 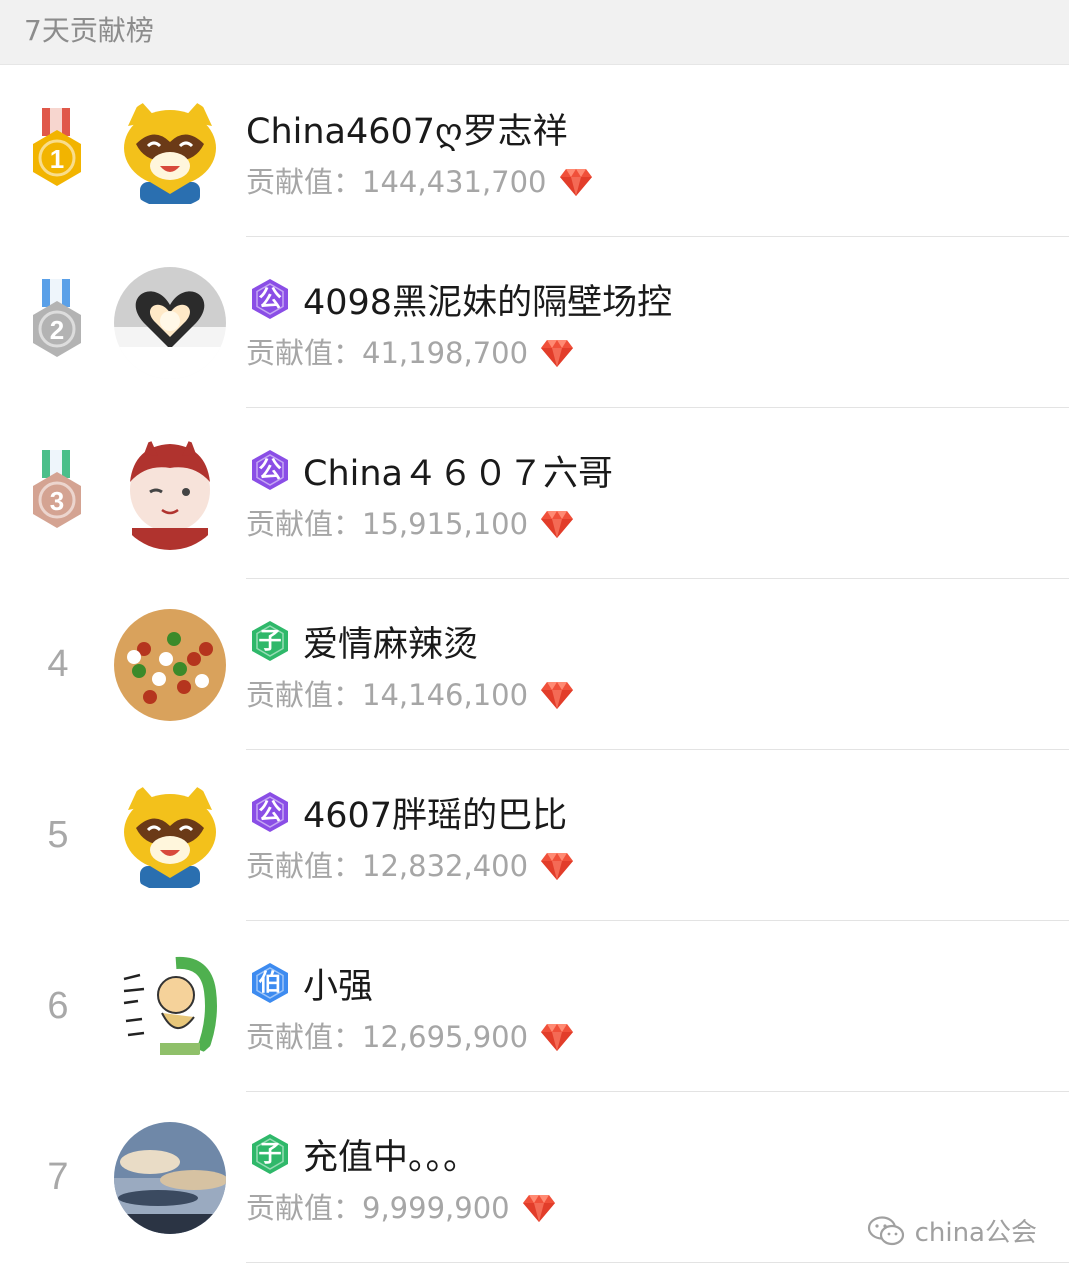 I want to click on rank-medal-gold-icon: 1, so click(x=57, y=150).